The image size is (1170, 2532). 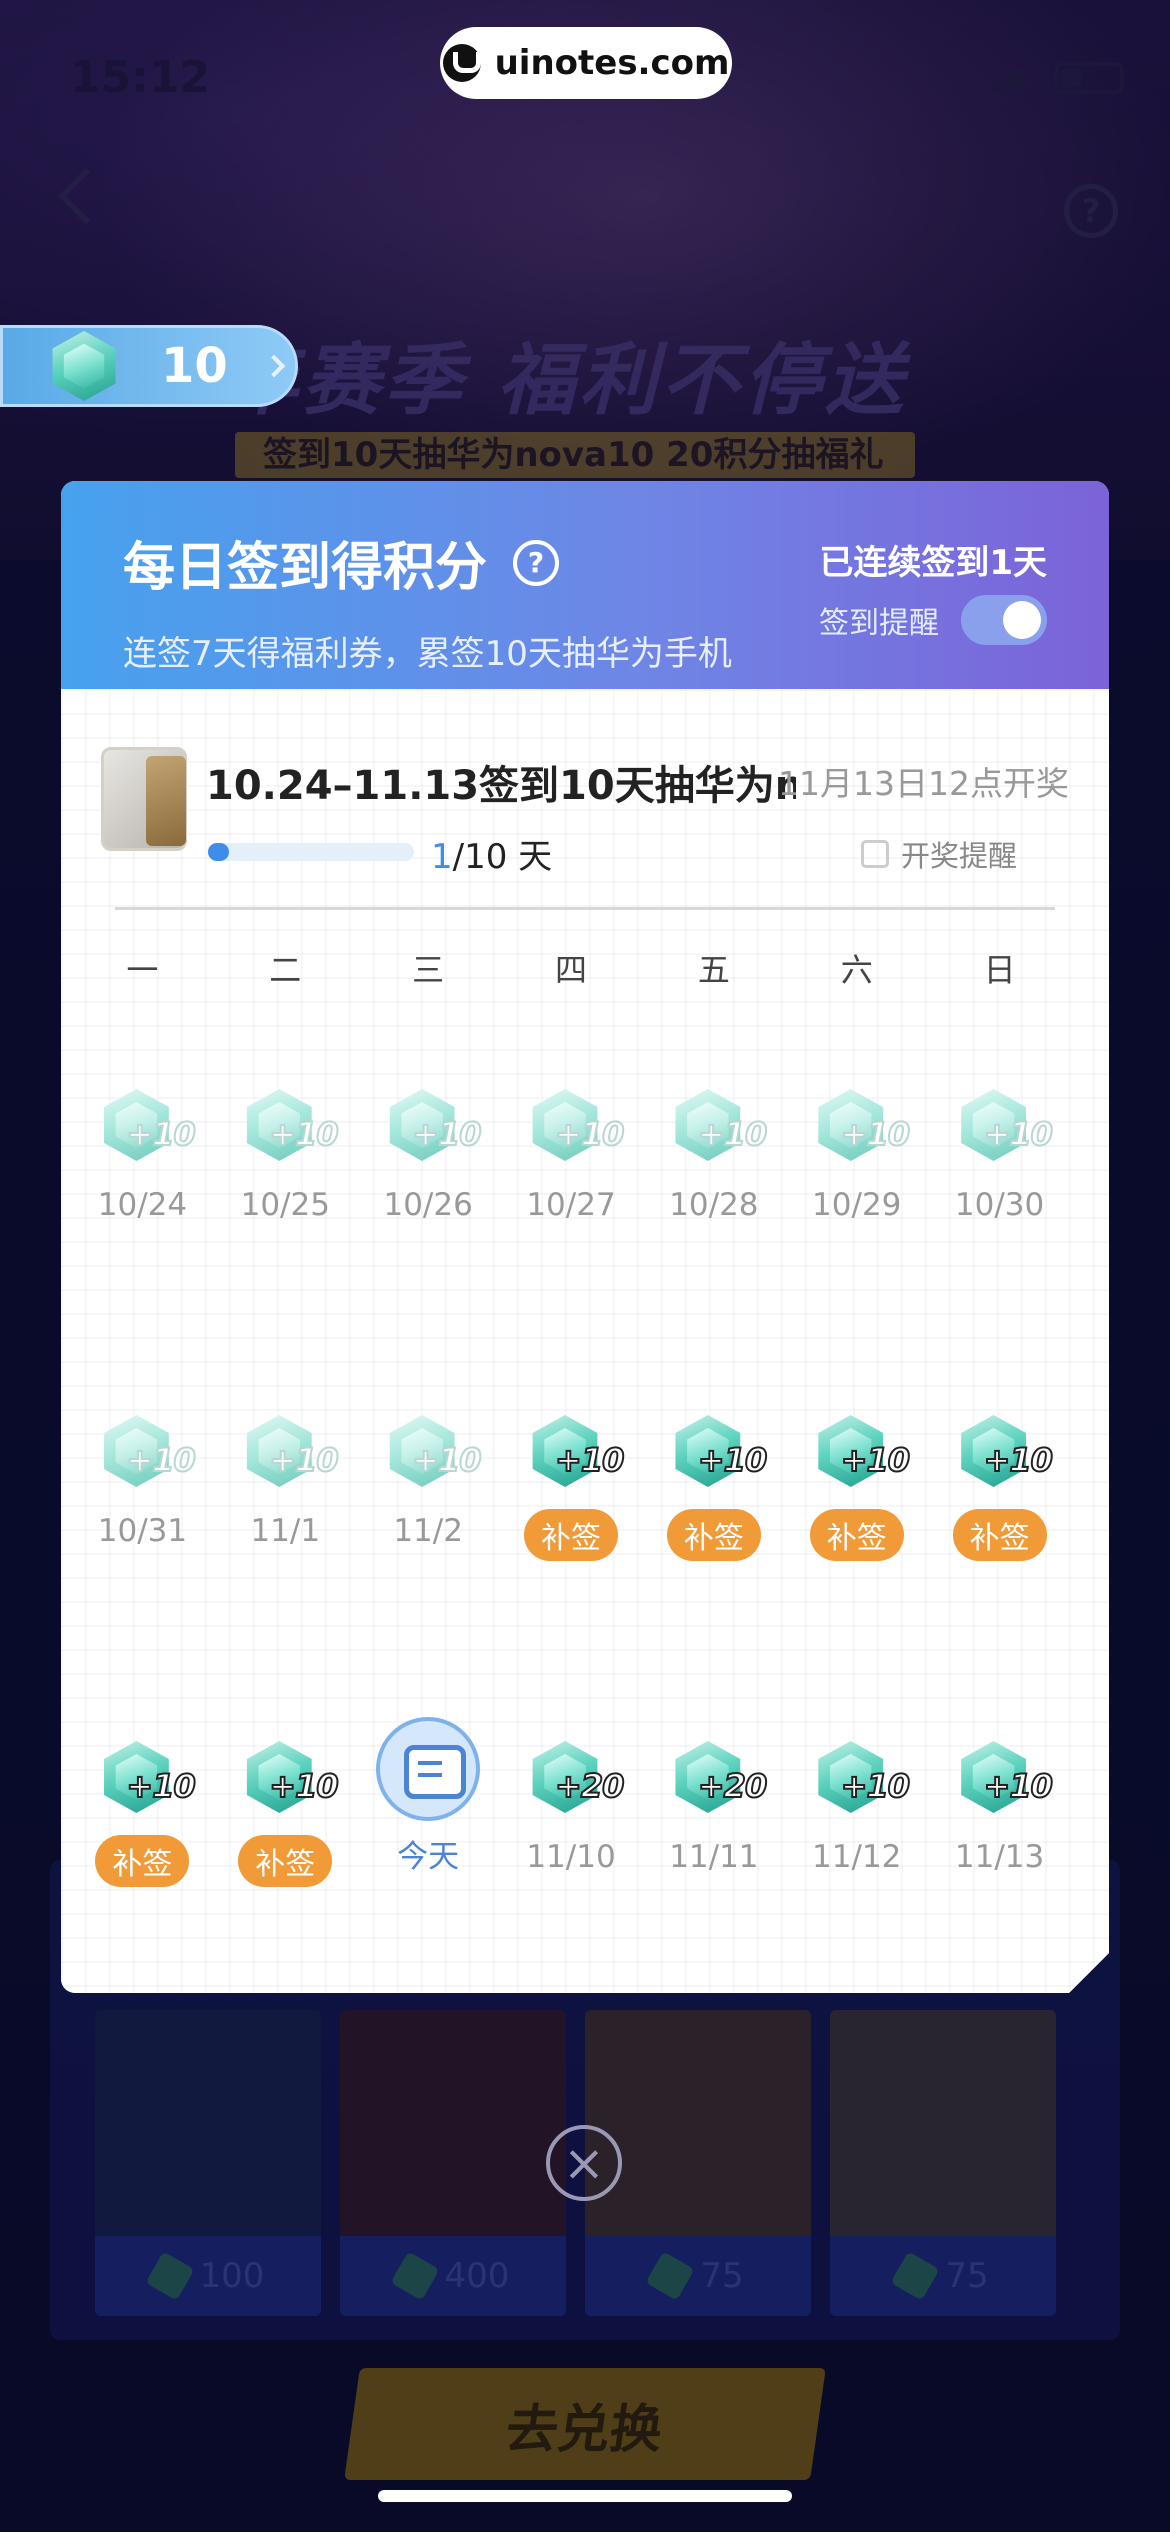 What do you see at coordinates (428, 970) in the screenshot?
I see `weekday-label: 三` at bounding box center [428, 970].